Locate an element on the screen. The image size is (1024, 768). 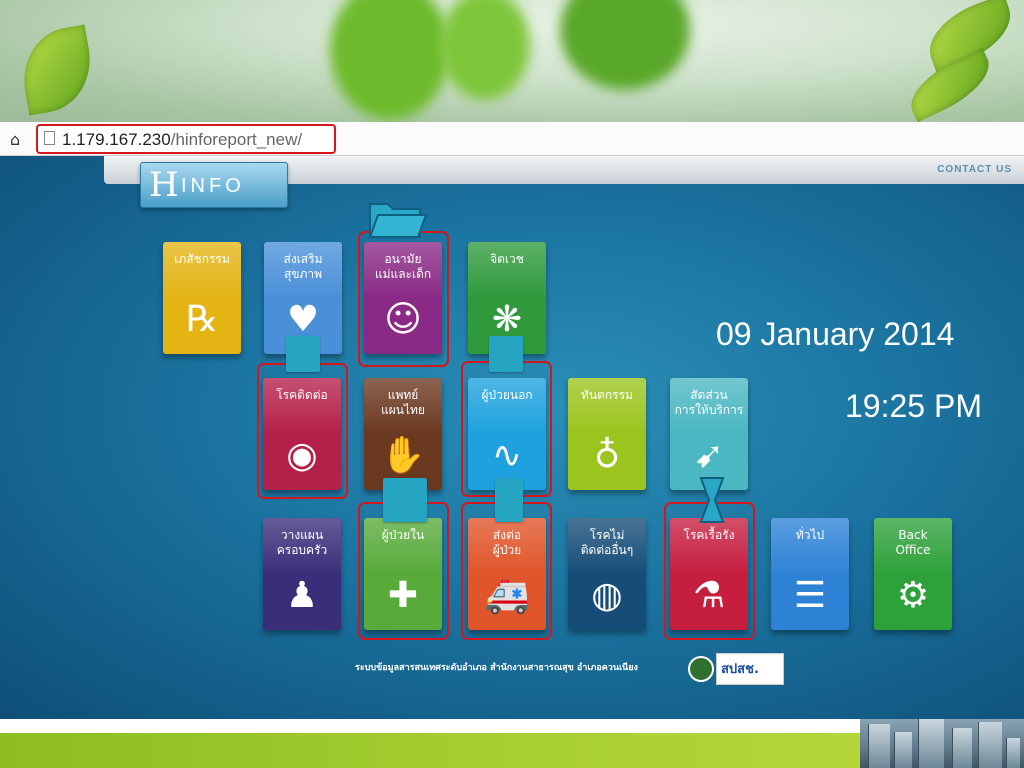
address-bar: ⌂ 1.179.167.230/hinforeport_new/ is located at coordinates (512, 139).